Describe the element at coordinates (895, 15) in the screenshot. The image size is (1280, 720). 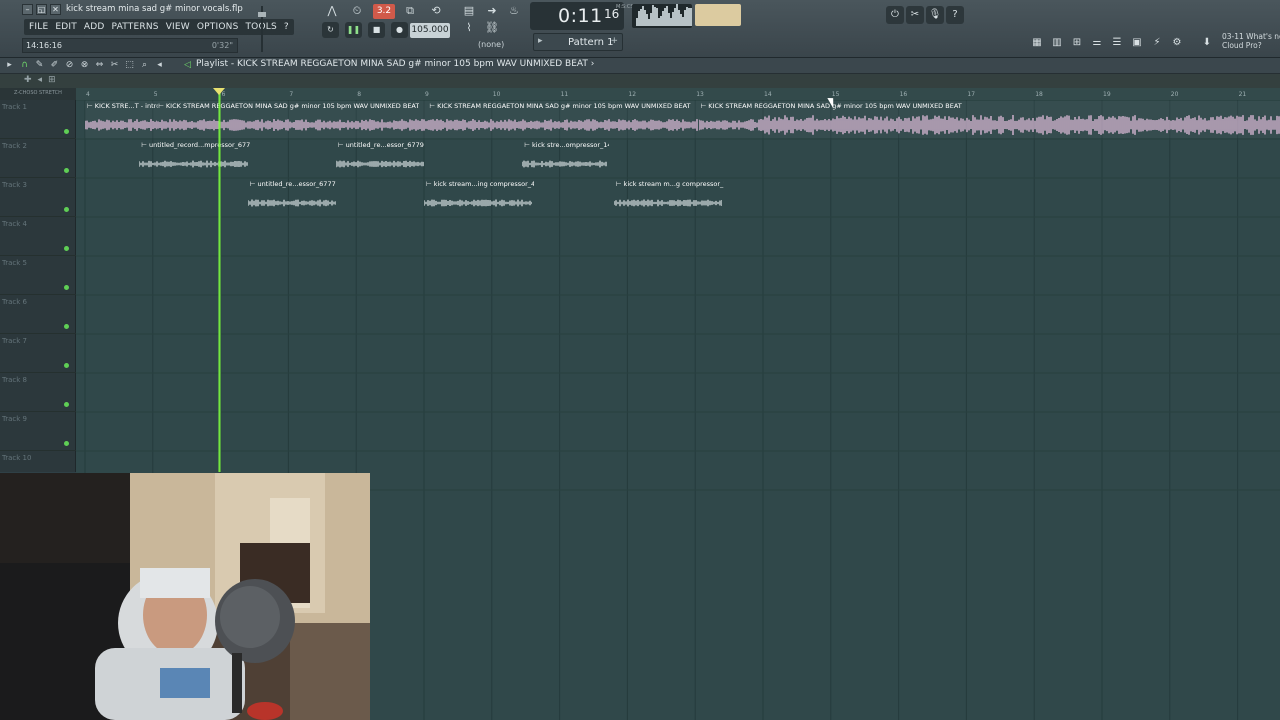
I see `refresh-icon: ⏻` at that location.